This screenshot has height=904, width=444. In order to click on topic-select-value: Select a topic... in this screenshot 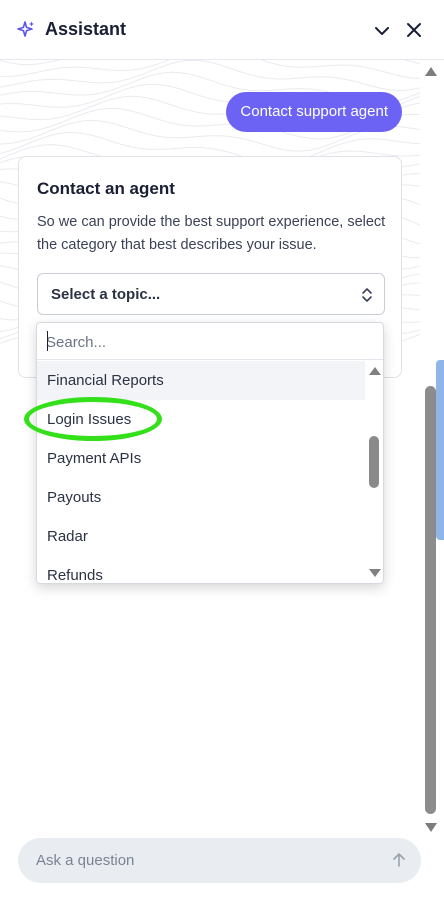, I will do `click(106, 294)`.